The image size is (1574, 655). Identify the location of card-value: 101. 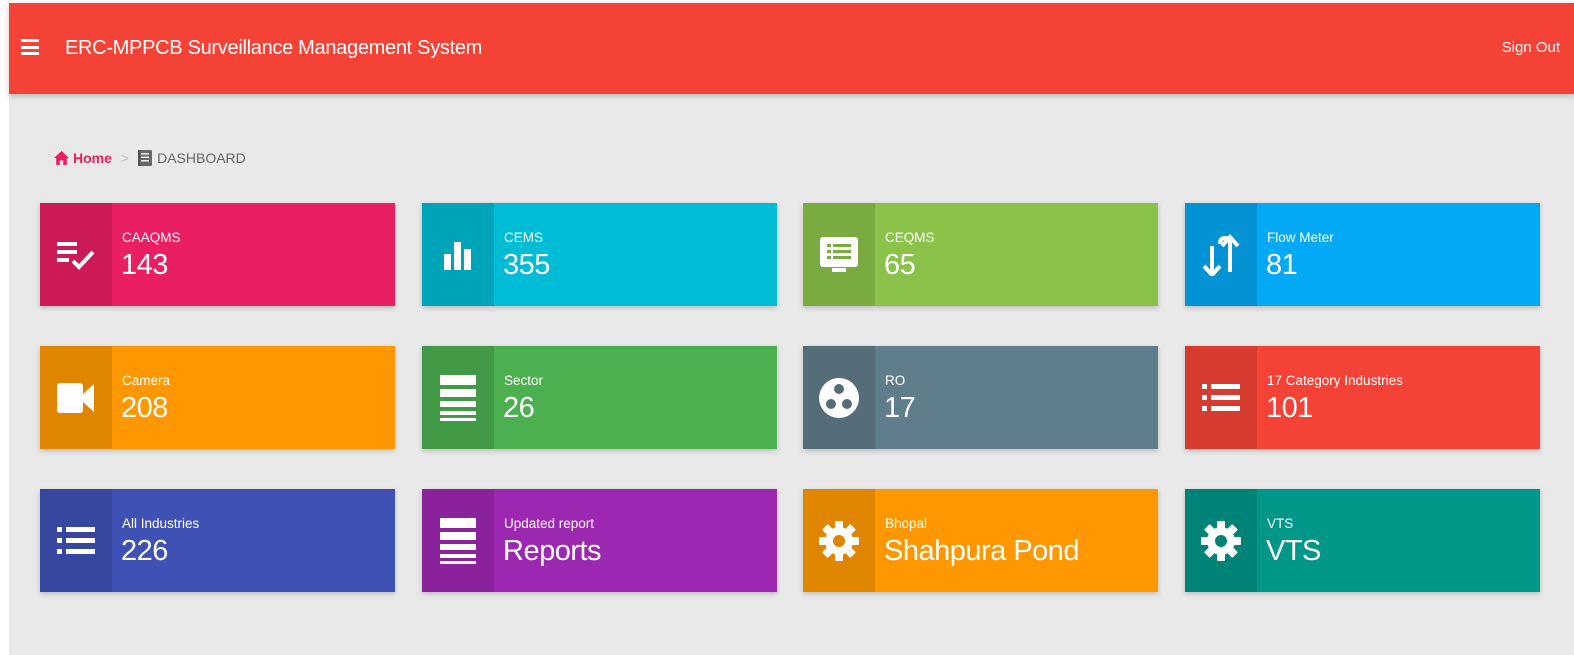
(1289, 408).